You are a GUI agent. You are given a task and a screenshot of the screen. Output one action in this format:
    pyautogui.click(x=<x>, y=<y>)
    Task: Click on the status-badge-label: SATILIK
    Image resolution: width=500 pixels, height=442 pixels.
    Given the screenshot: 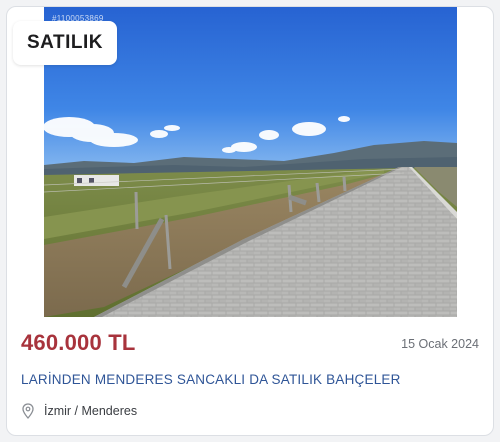 What is the action you would take?
    pyautogui.click(x=65, y=42)
    